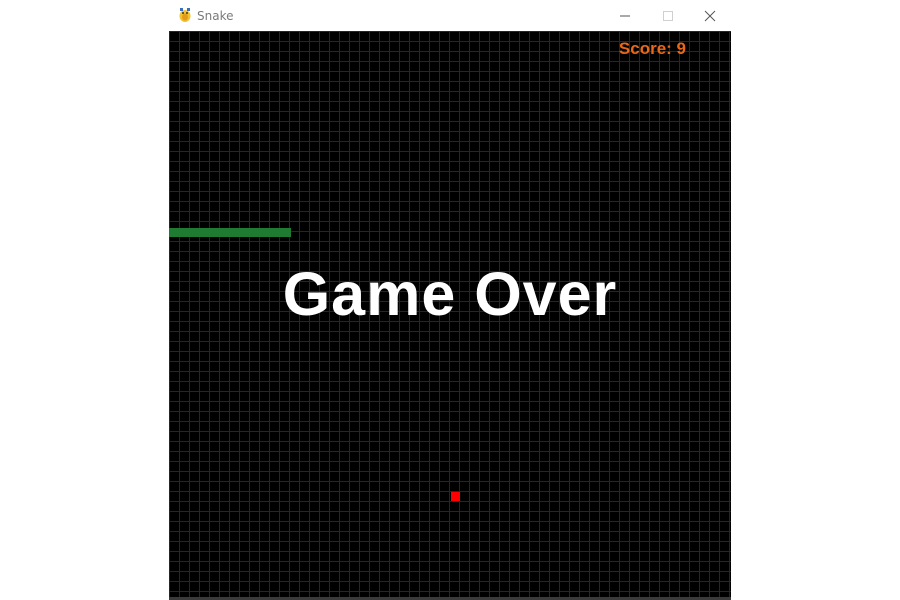 The image size is (900, 600). I want to click on maximize-button, so click(668, 15).